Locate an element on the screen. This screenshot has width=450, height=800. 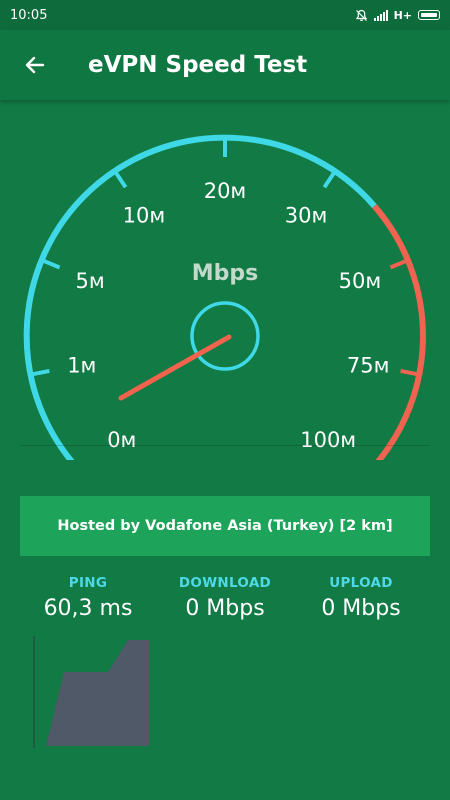
ping-value: 60,3 ms is located at coordinates (88, 608).